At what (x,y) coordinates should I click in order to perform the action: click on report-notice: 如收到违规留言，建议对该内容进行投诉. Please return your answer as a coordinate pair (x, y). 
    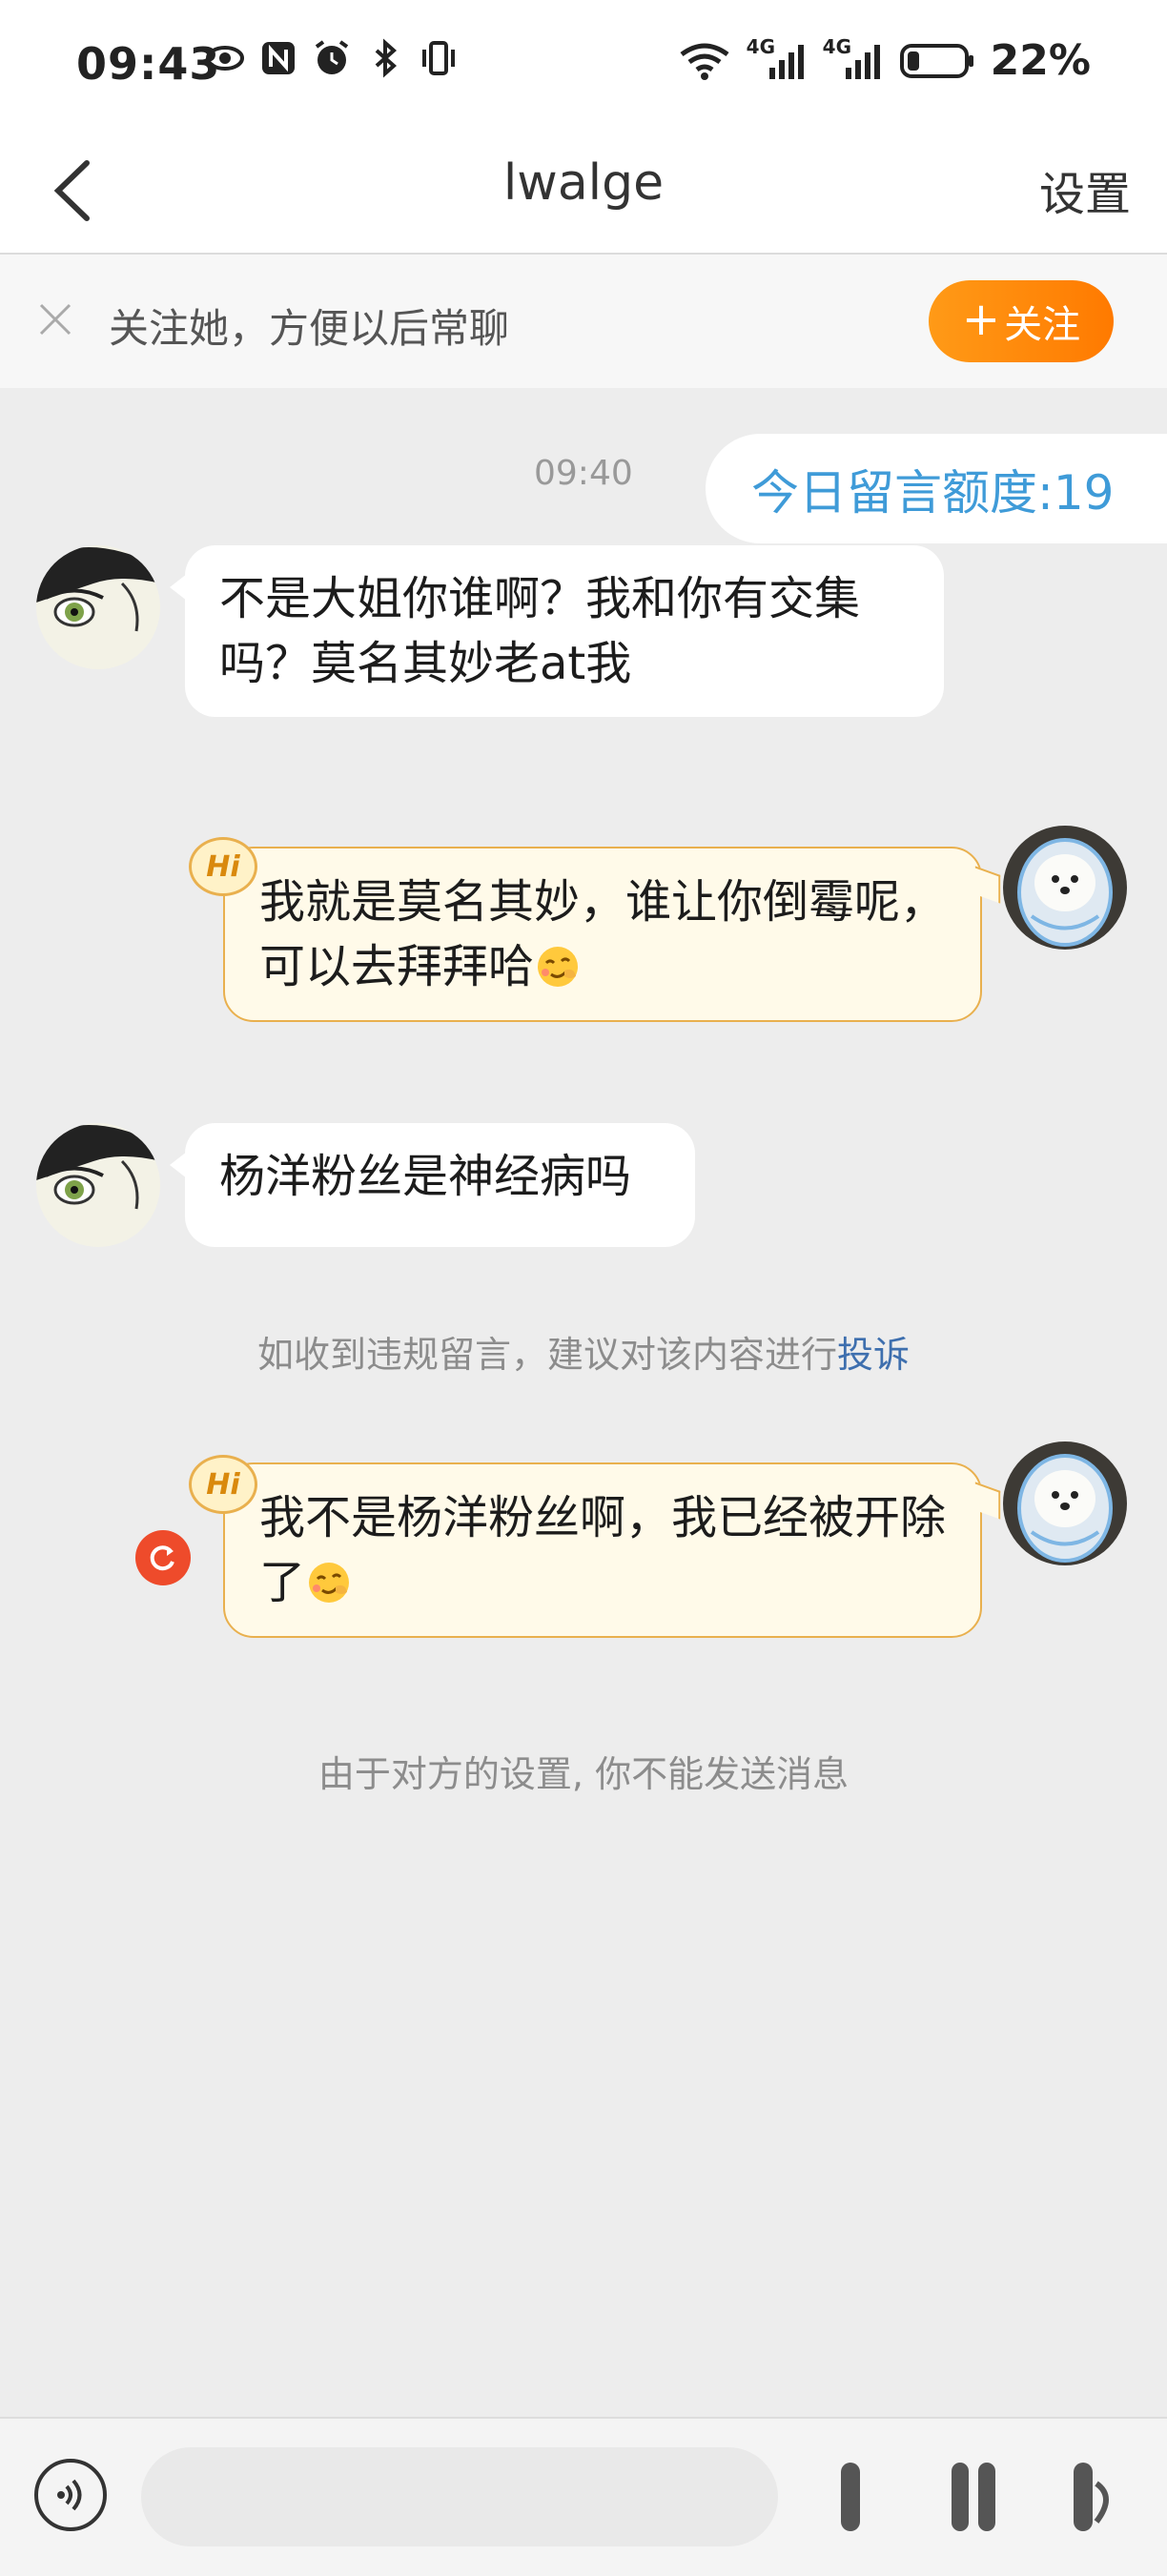
    Looking at the image, I should click on (583, 1351).